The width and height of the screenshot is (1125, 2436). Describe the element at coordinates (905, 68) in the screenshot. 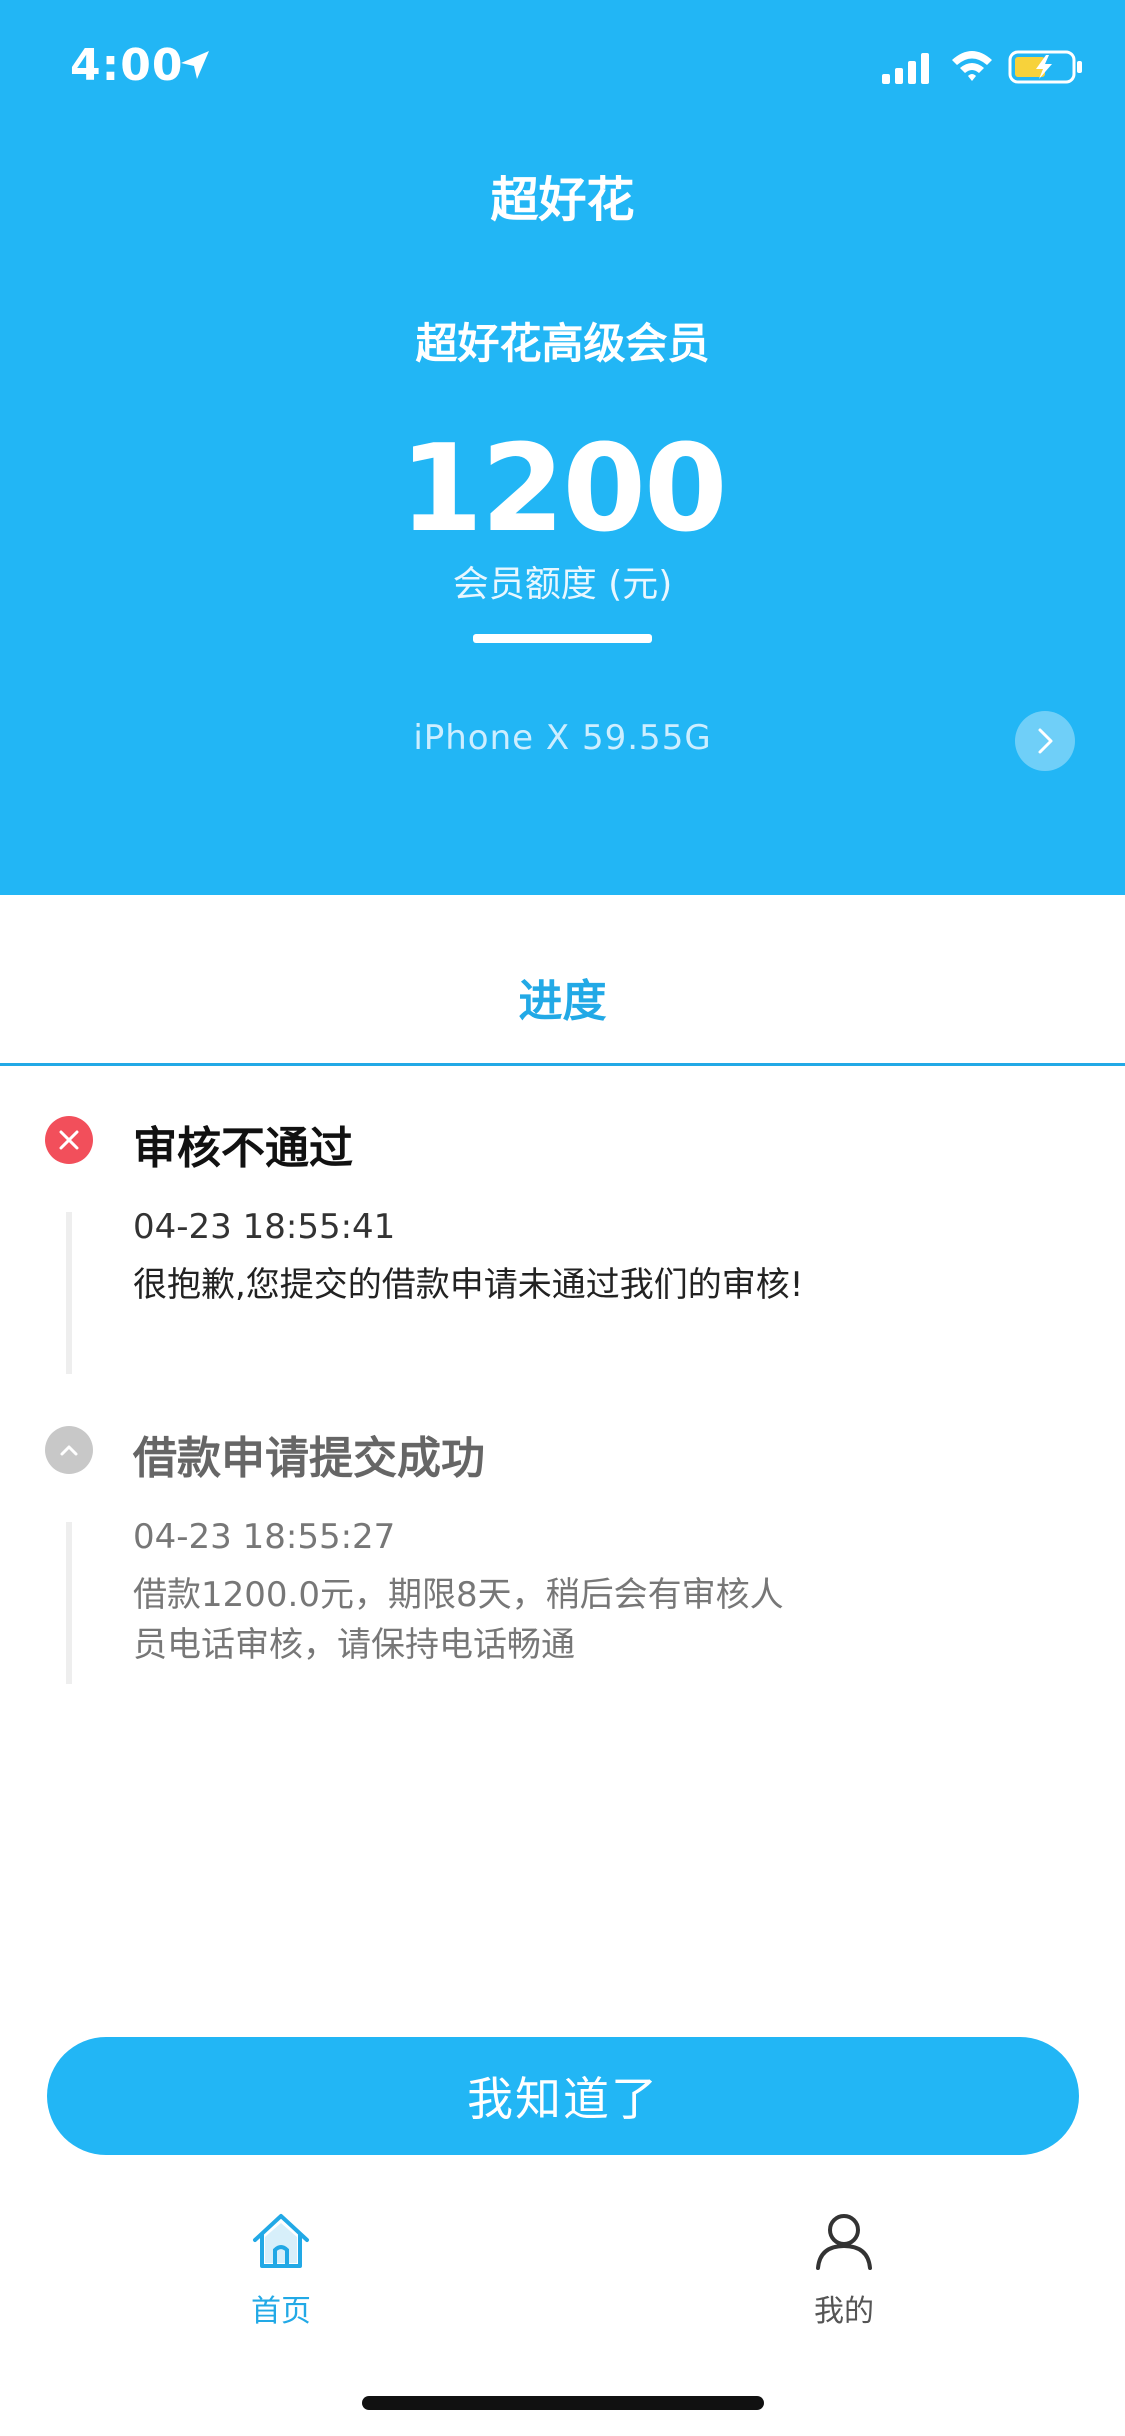

I see `signal-icon` at that location.